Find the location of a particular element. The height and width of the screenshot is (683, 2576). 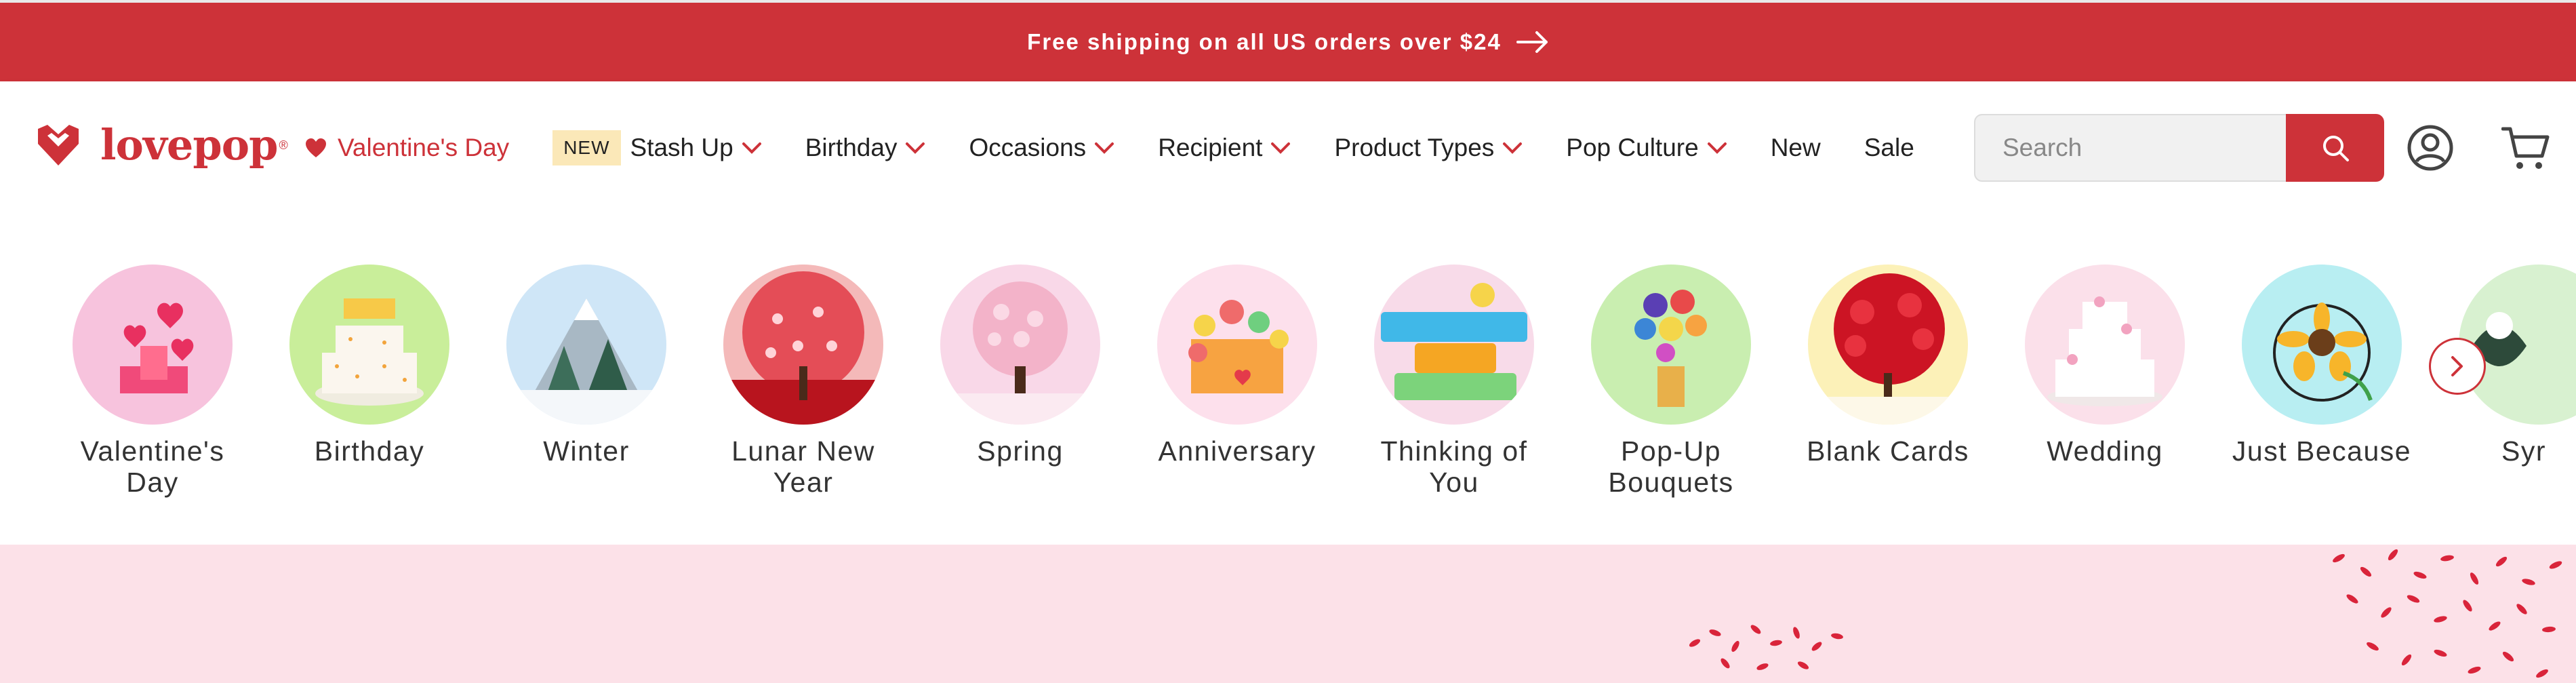

category-blank-cards: Blank Cards is located at coordinates (1888, 366).